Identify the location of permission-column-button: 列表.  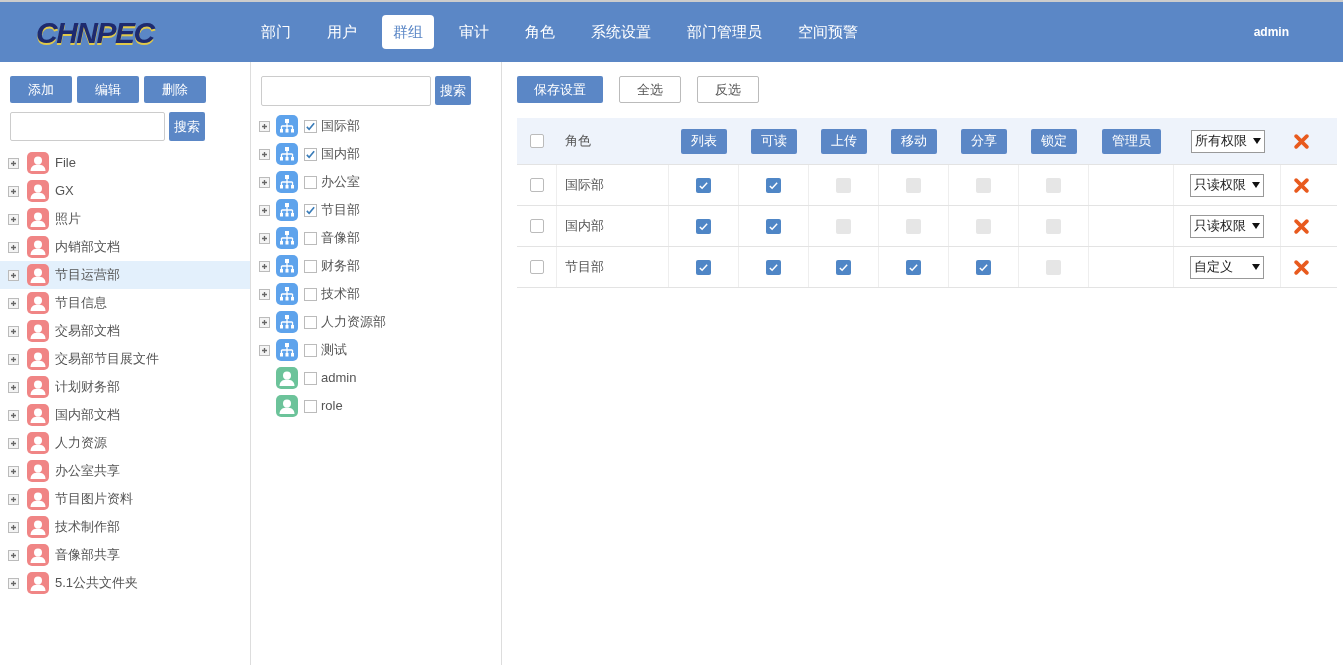
(704, 141).